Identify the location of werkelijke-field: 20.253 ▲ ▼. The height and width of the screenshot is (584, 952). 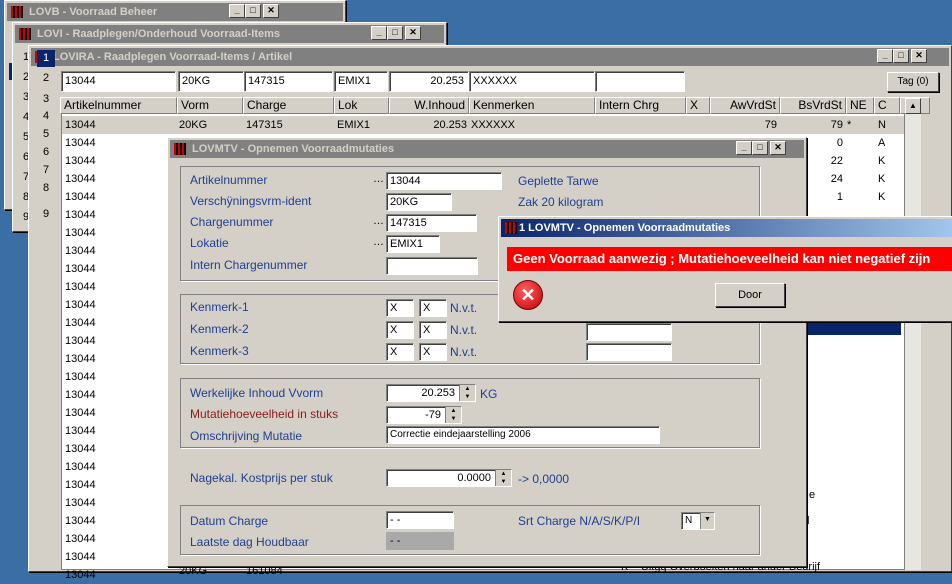
(431, 393).